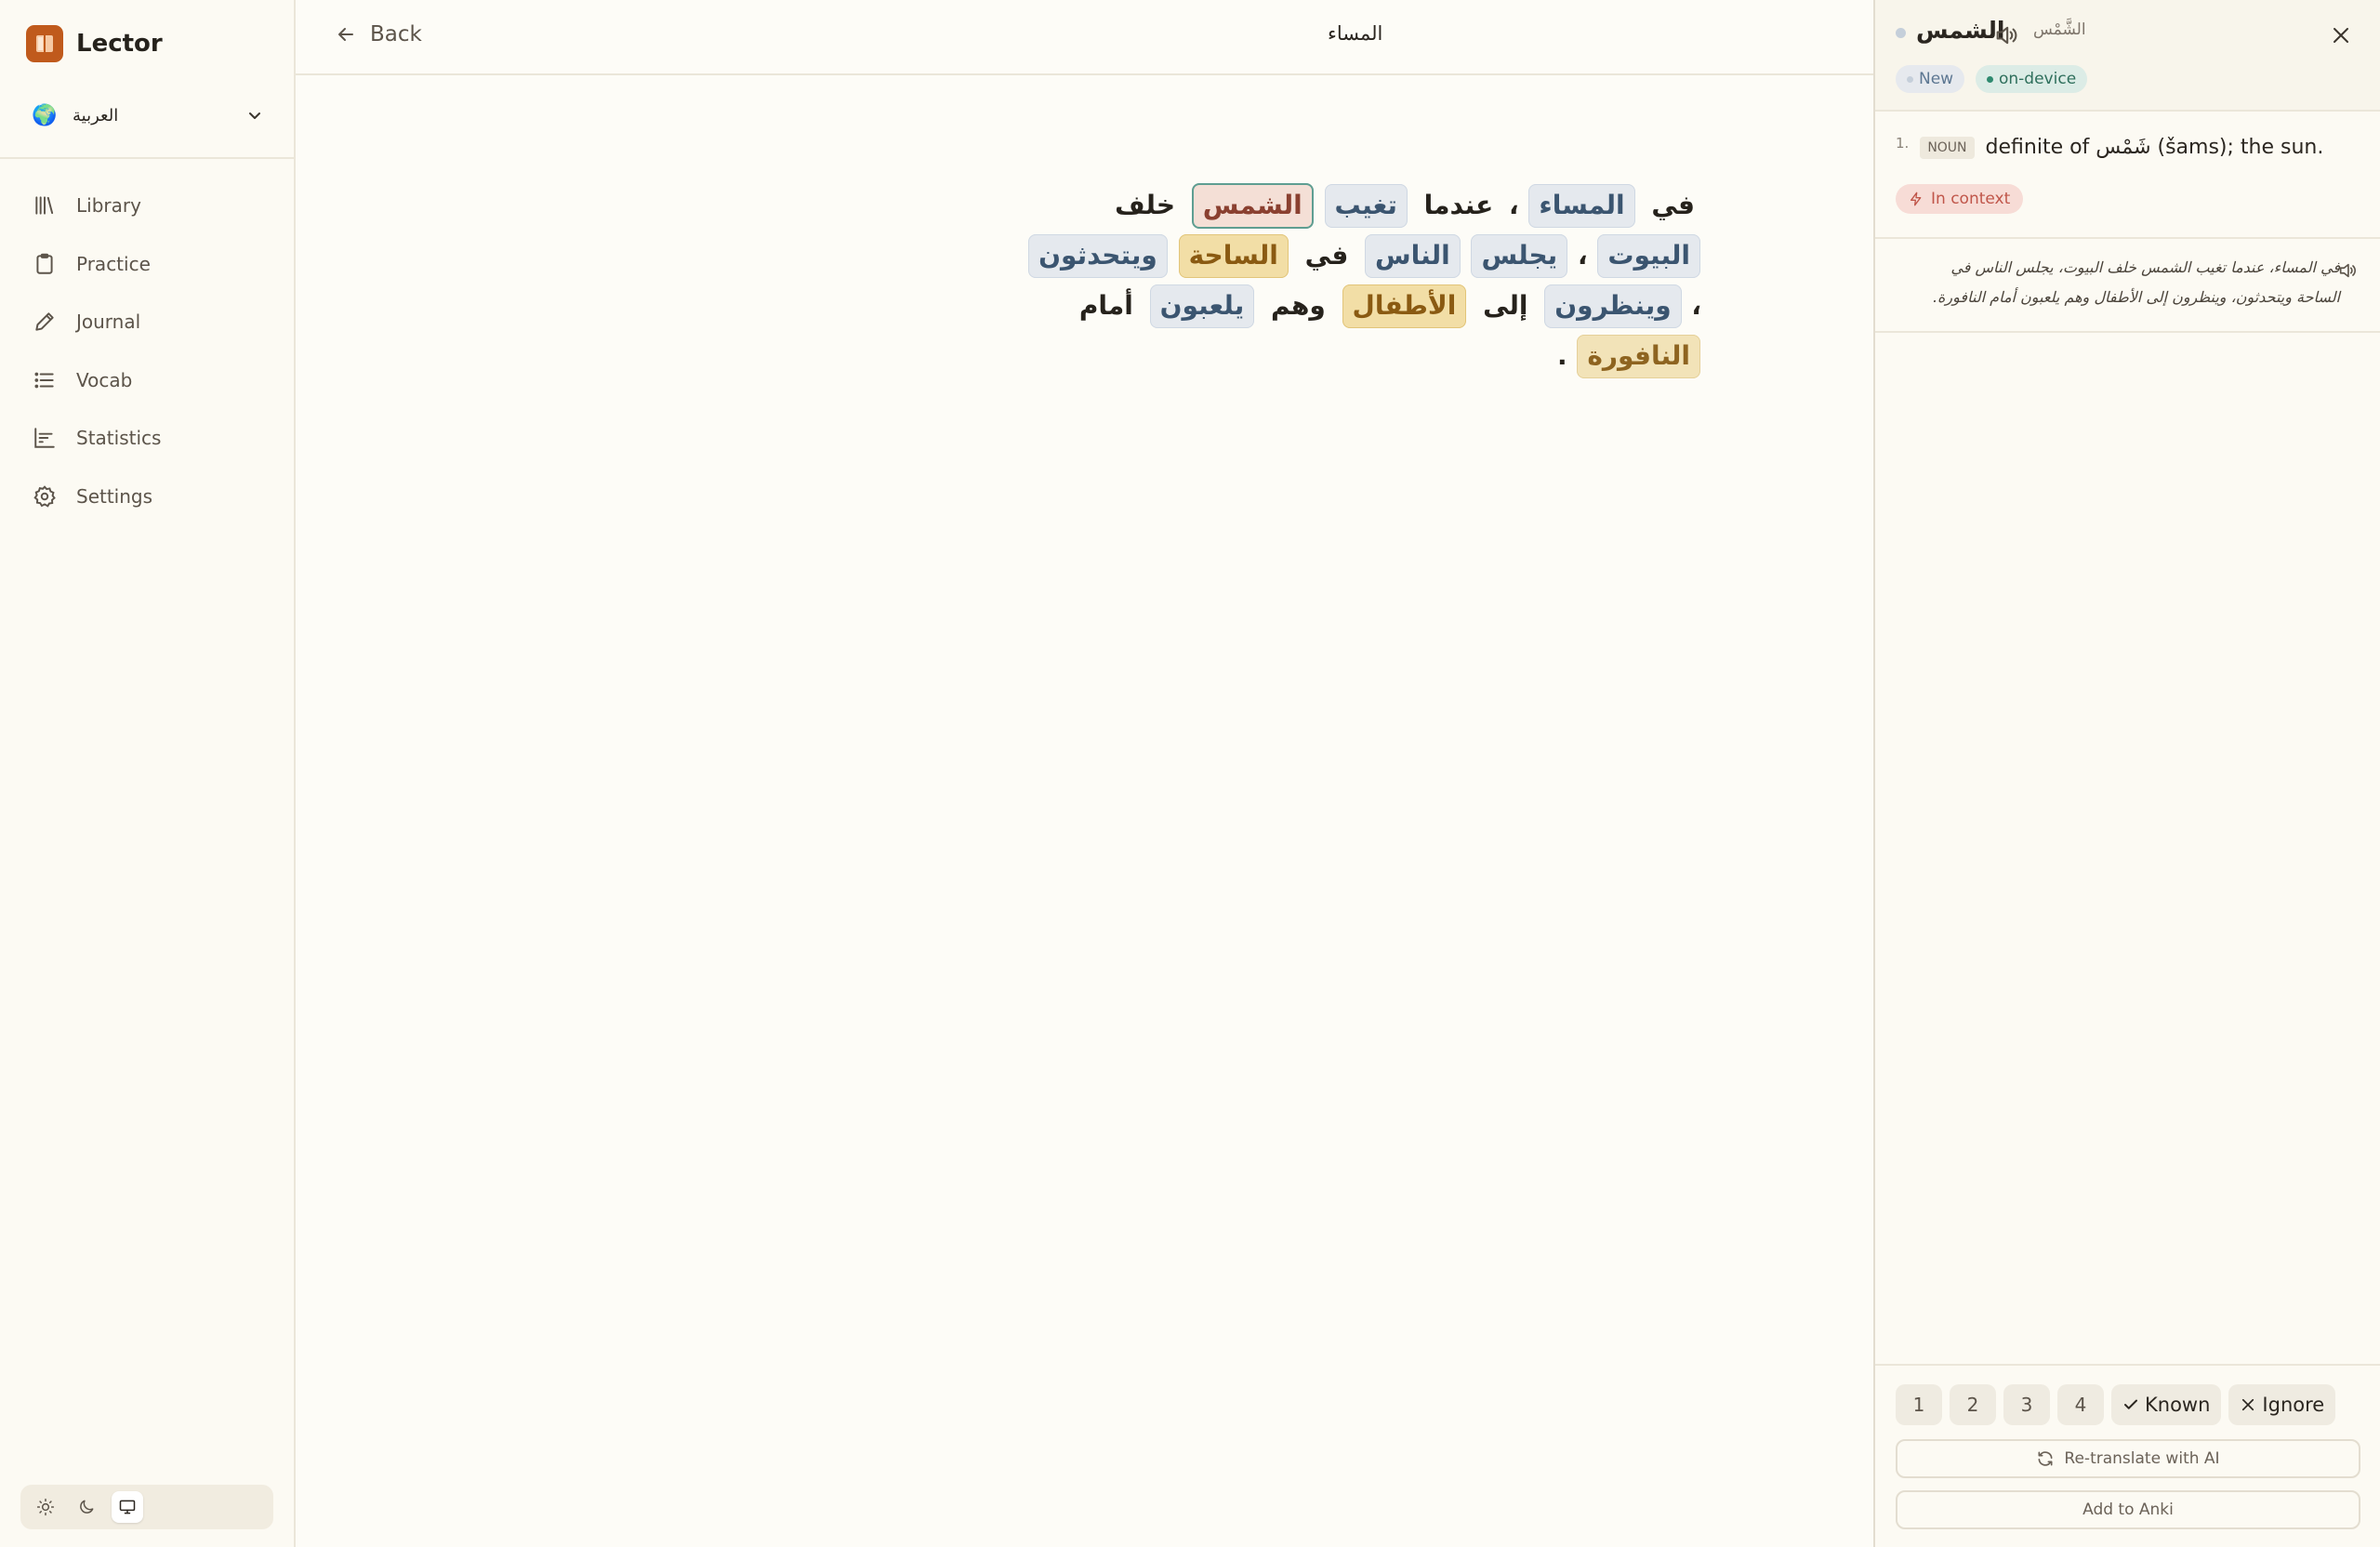 The width and height of the screenshot is (2380, 1547). What do you see at coordinates (1202, 306) in the screenshot?
I see `word-token: يلعبون` at bounding box center [1202, 306].